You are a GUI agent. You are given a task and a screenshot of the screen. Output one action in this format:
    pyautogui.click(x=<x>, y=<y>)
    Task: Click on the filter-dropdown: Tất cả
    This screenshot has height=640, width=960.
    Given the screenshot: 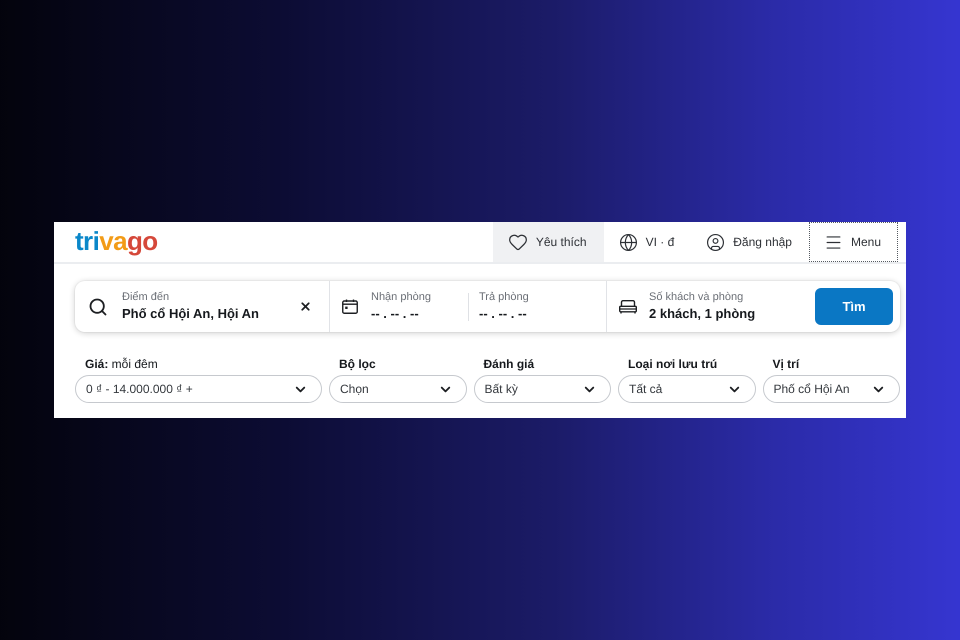 What is the action you would take?
    pyautogui.click(x=687, y=389)
    